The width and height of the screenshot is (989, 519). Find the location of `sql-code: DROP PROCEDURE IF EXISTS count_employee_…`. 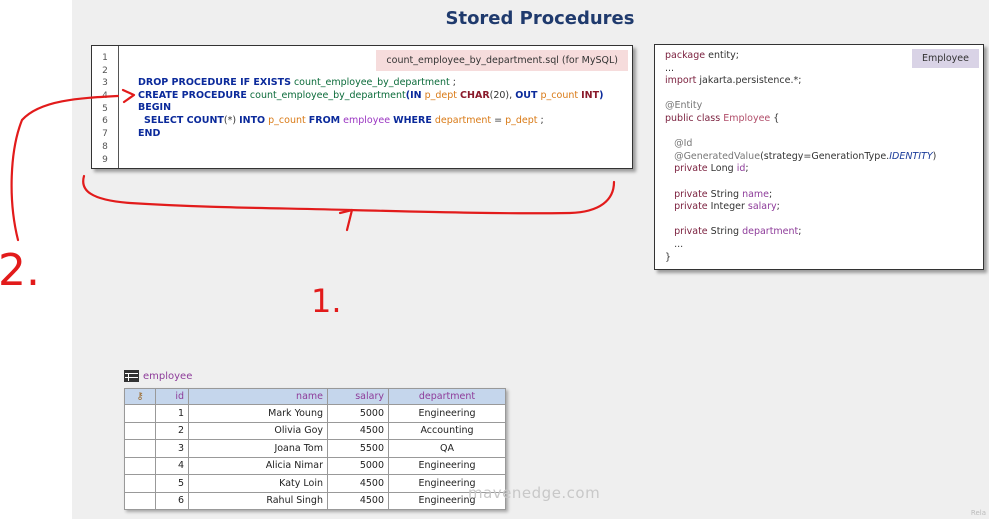

sql-code: DROP PROCEDURE IF EXISTS count_employee_… is located at coordinates (370, 109).